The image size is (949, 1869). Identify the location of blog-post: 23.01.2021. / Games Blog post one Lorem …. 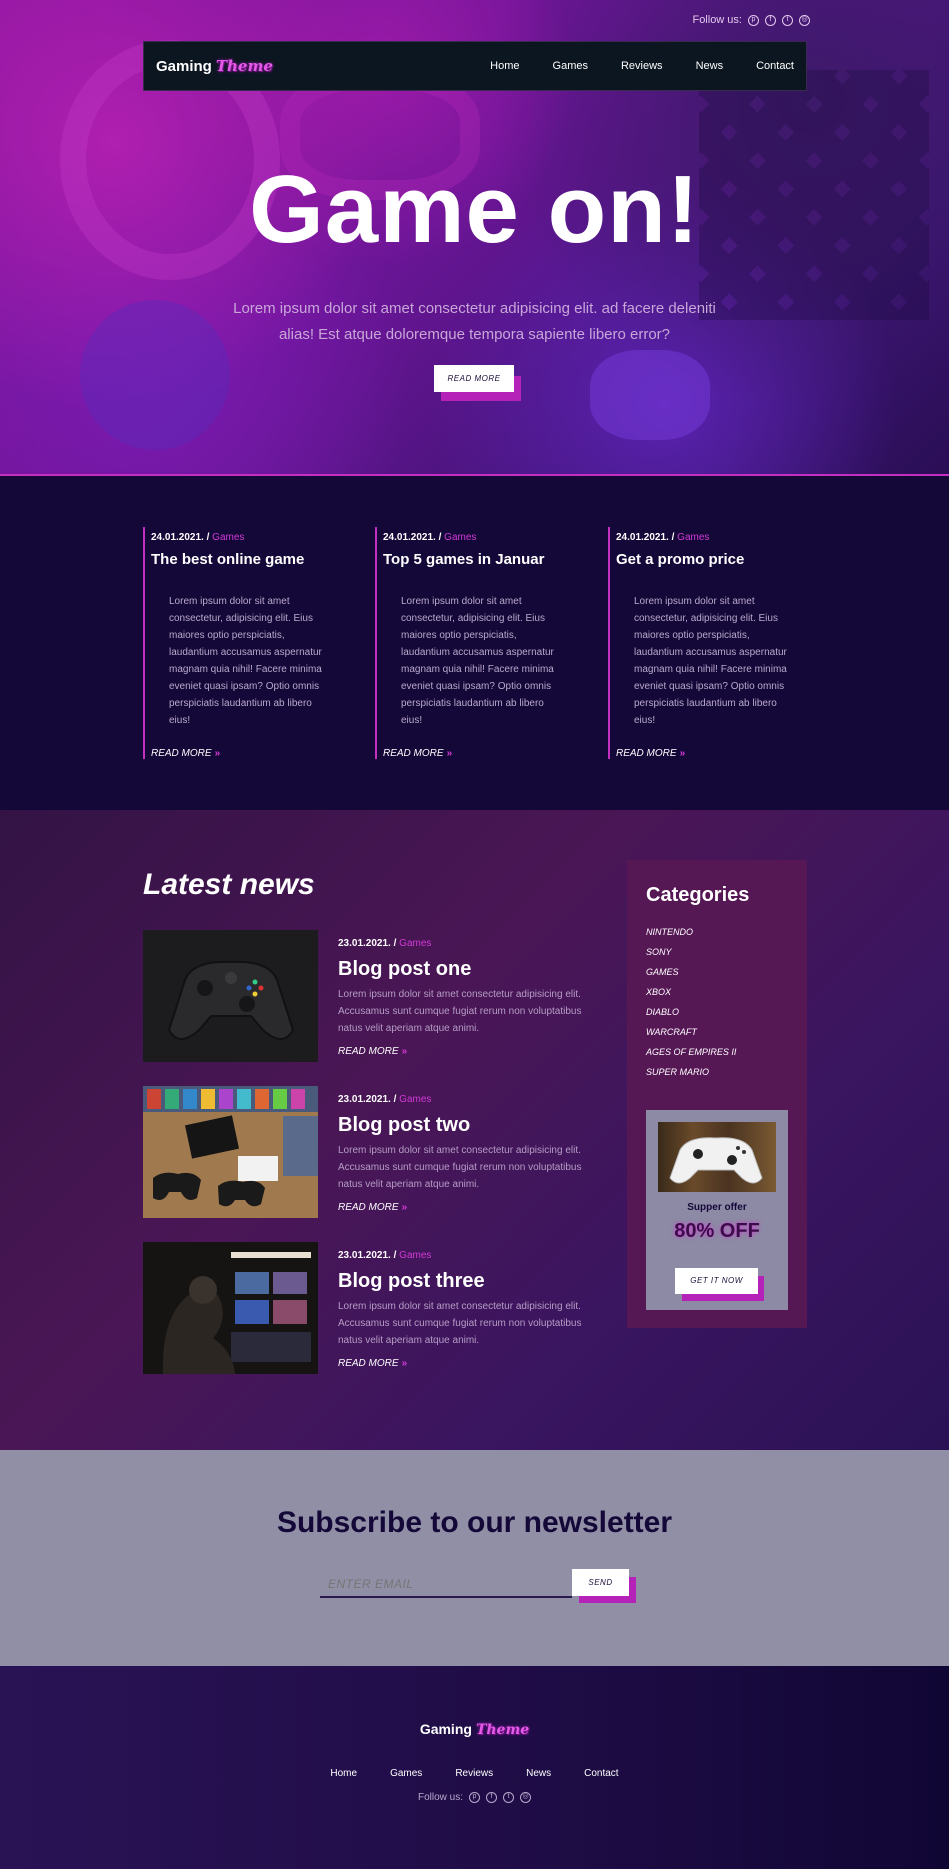
(363, 996).